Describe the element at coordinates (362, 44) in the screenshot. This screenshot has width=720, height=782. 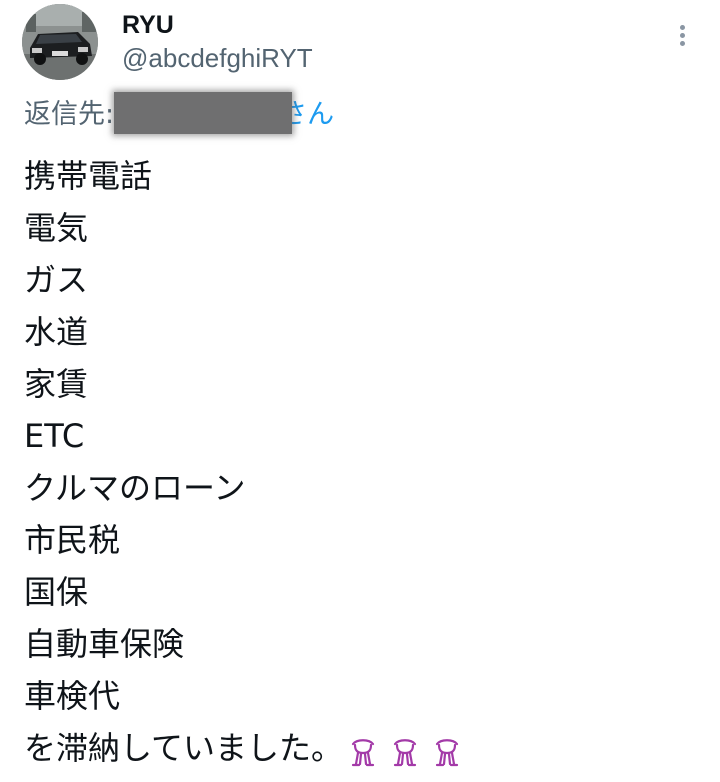
I see `tweet-header: RYU @abcdefghiRYT` at that location.